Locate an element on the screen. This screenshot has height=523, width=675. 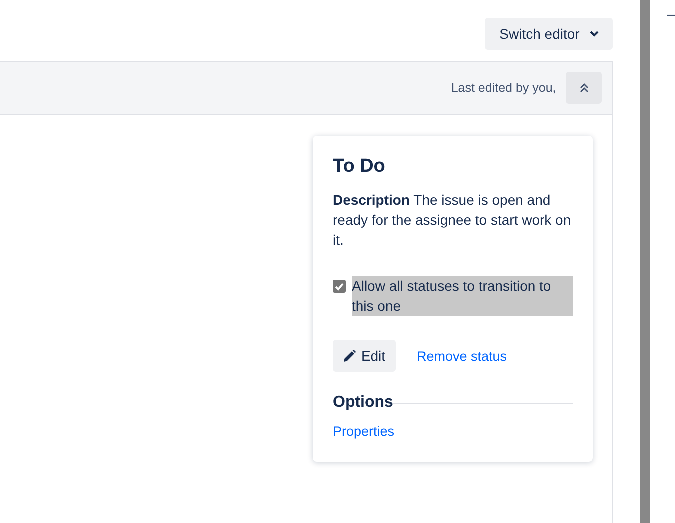
double-chevron-up-icon is located at coordinates (584, 88).